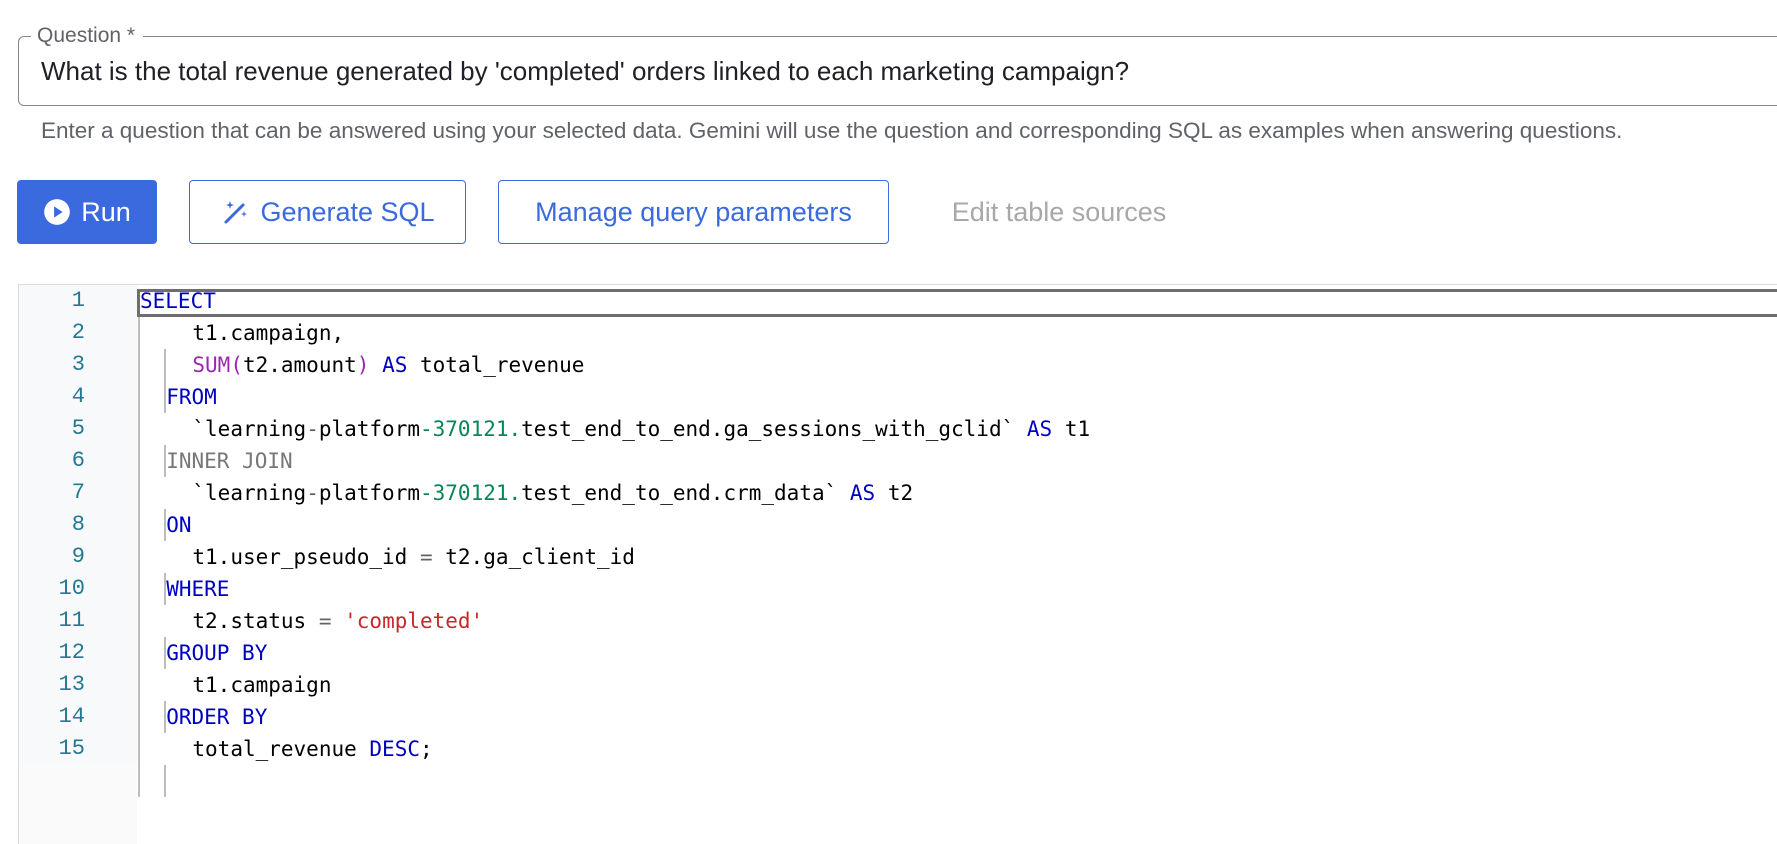 Image resolution: width=1777 pixels, height=844 pixels. Describe the element at coordinates (71, 716) in the screenshot. I see `line-number: 14` at that location.